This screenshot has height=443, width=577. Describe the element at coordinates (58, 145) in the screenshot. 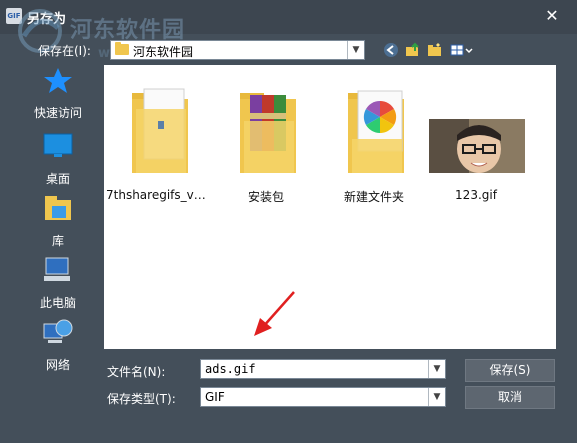

I see `desktop-icon` at that location.